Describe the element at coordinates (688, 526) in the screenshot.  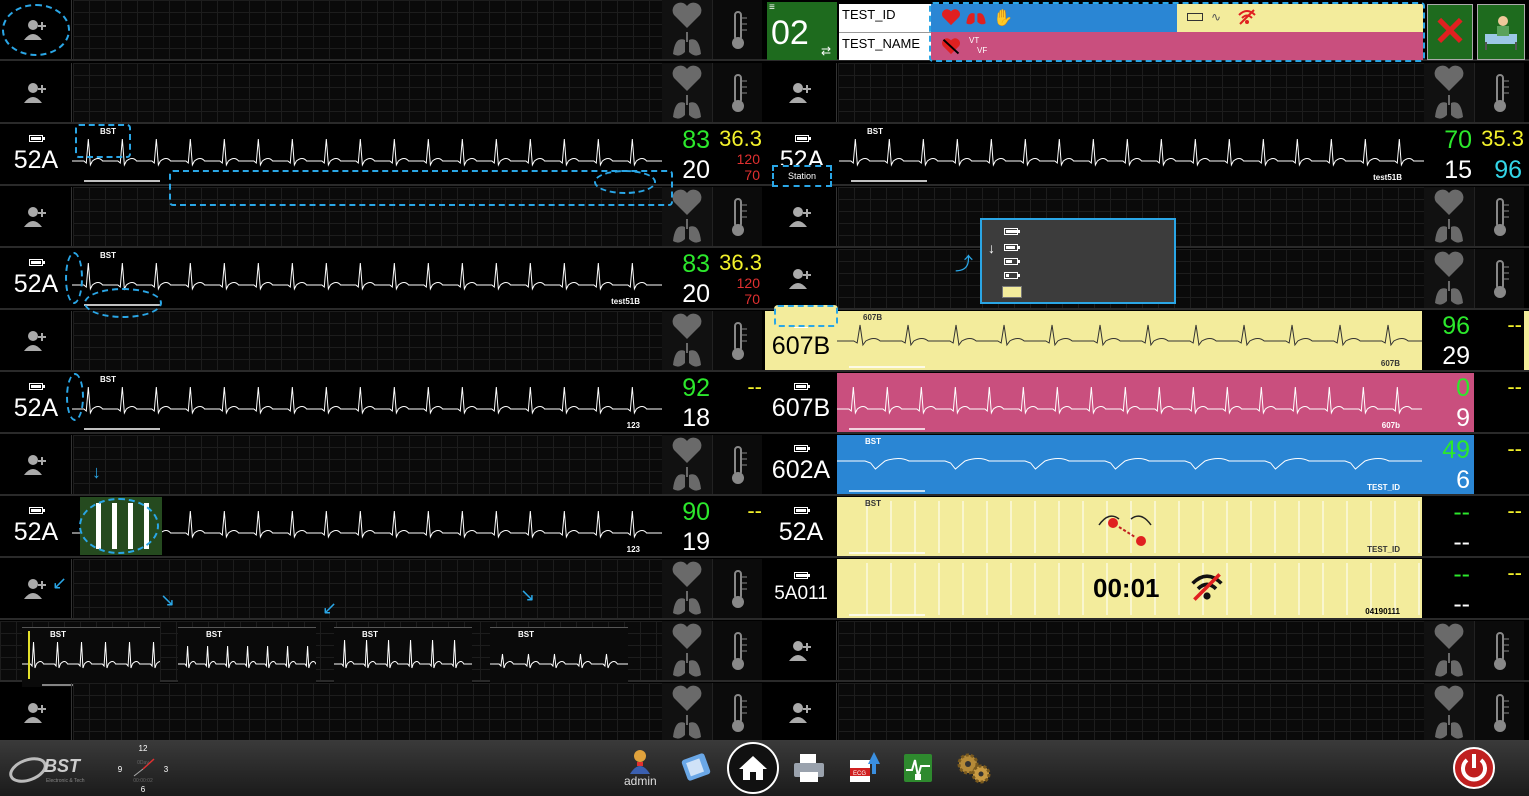
I see `vitals-panel: 90 19` at that location.